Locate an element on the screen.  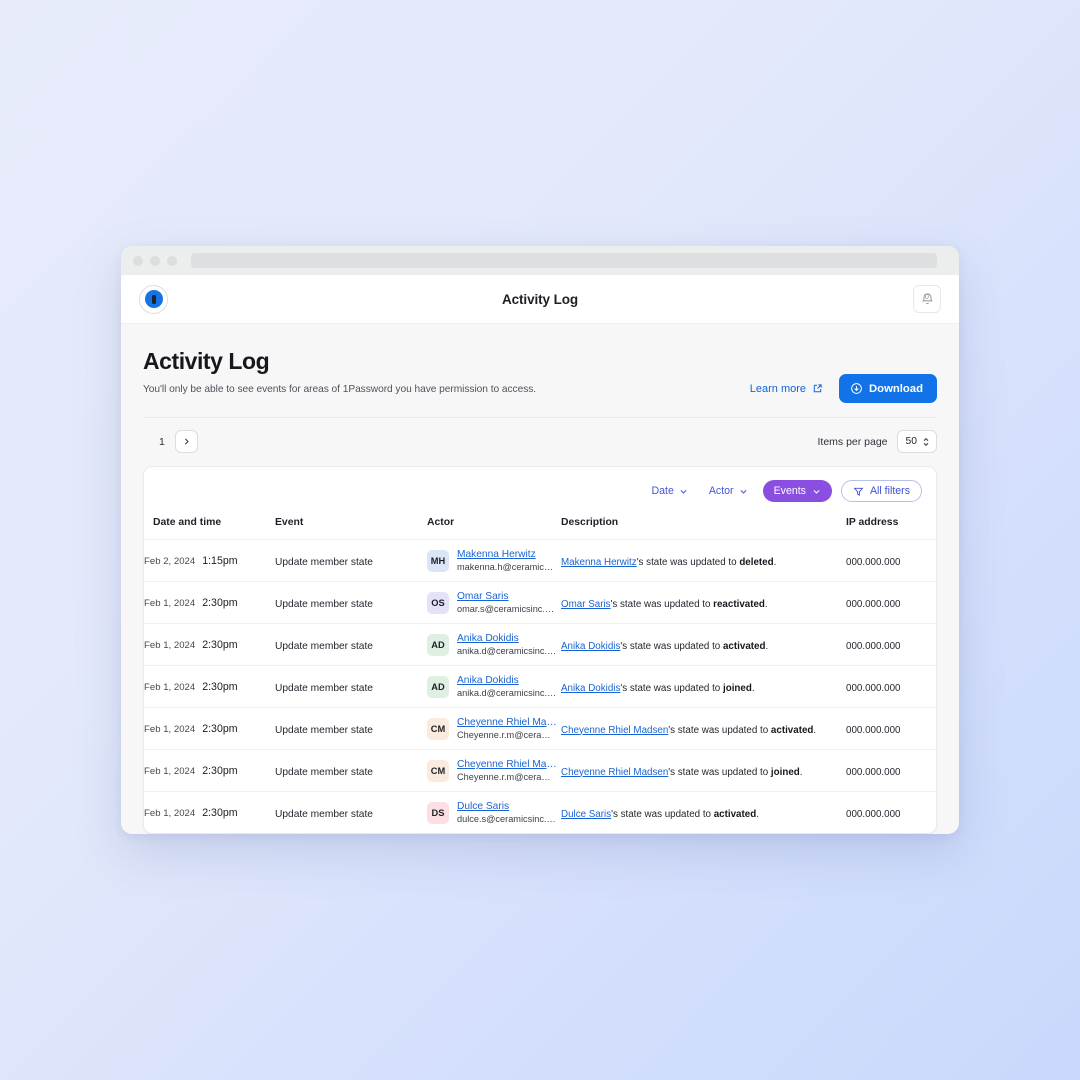
avatar: AD is located at coordinates (438, 644).